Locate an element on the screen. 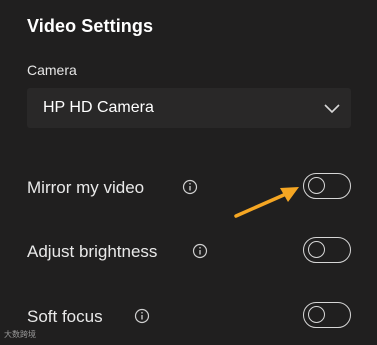 Image resolution: width=377 pixels, height=345 pixels. setting-row-soft-focus: Soft focus is located at coordinates (189, 317).